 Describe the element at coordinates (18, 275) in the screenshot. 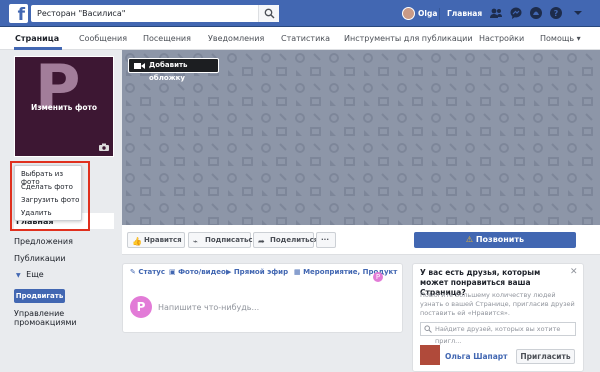

I see `chevron-down-icon: ▼` at that location.